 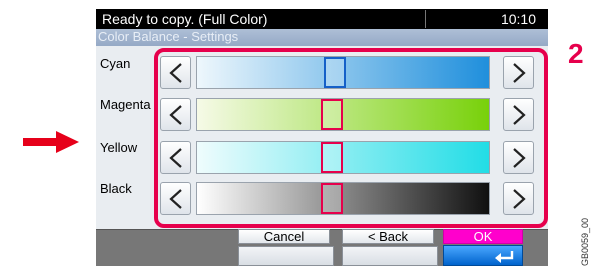 I want to click on status-divider, so click(x=425, y=19).